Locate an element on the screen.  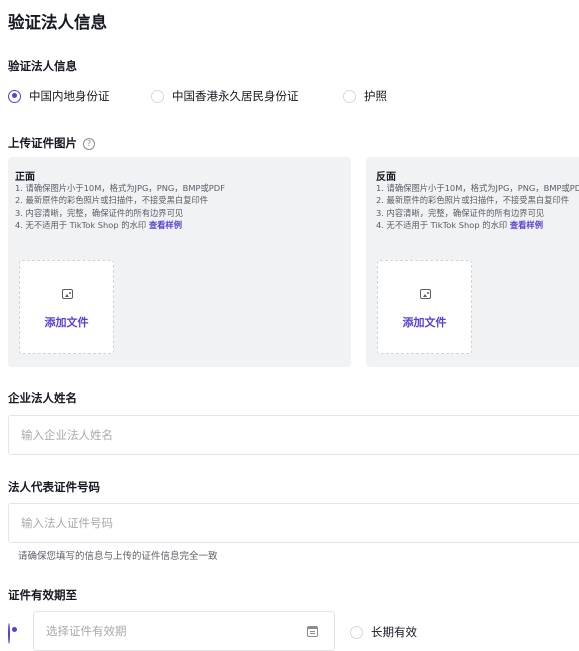
file-drop-zone-back: 添加文件 is located at coordinates (424, 307).